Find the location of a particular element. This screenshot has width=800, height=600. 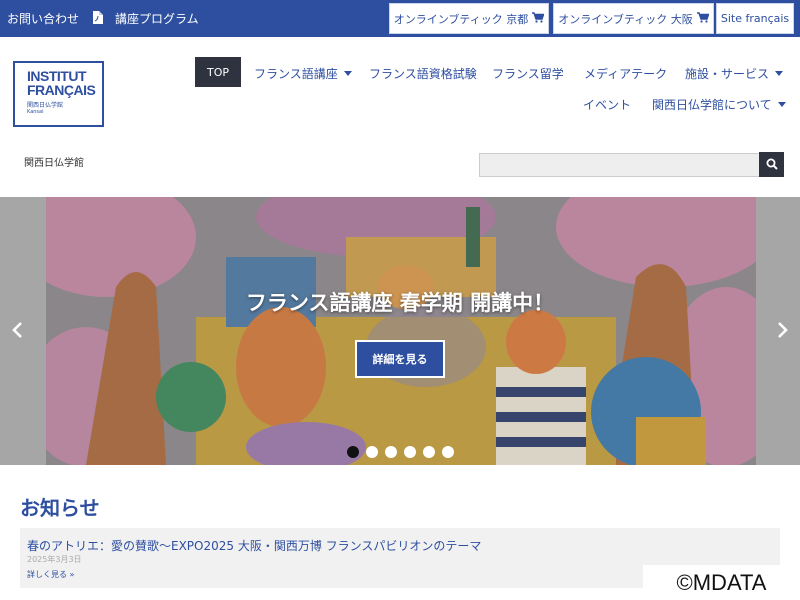

nav-facilities-label: 施設・サービス is located at coordinates (727, 74).